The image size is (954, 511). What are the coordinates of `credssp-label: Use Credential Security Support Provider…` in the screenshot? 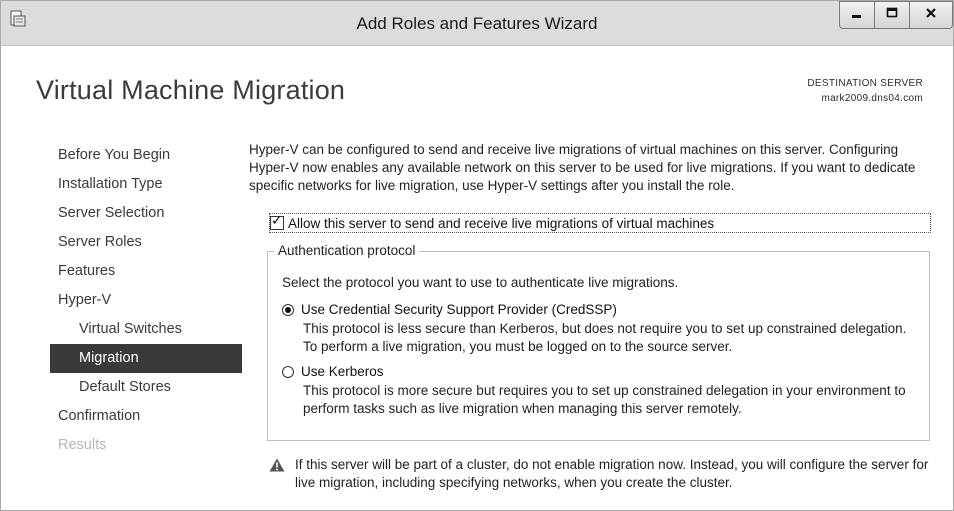 It's located at (459, 309).